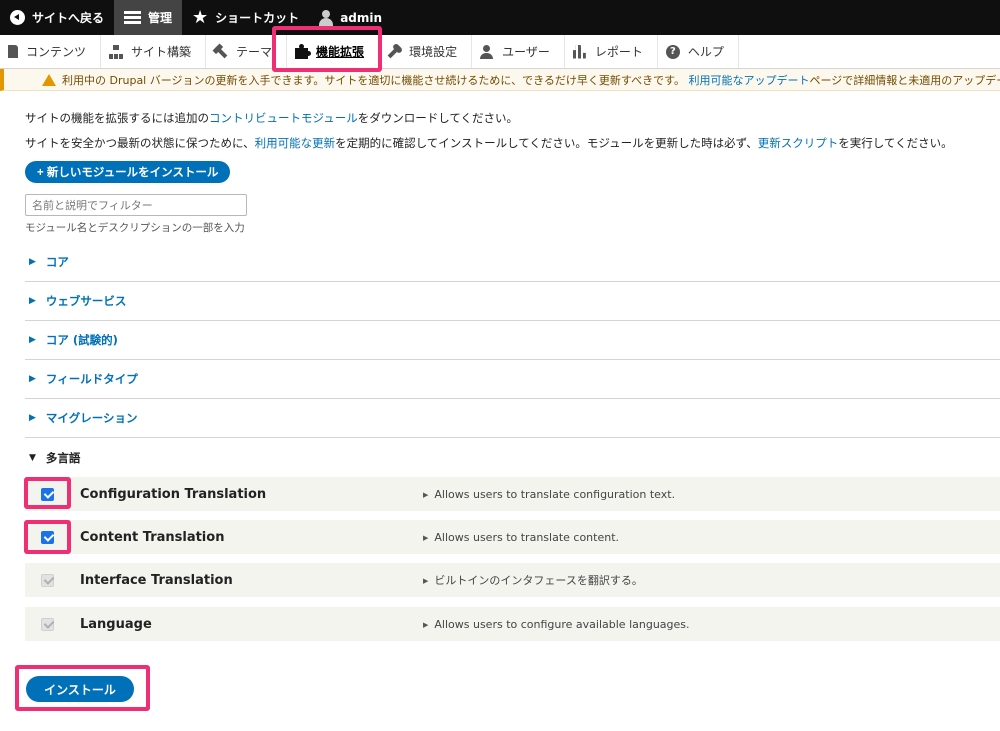 The image size is (1000, 731). What do you see at coordinates (705, 52) in the screenshot?
I see `tray-label-help: ヘルプ` at bounding box center [705, 52].